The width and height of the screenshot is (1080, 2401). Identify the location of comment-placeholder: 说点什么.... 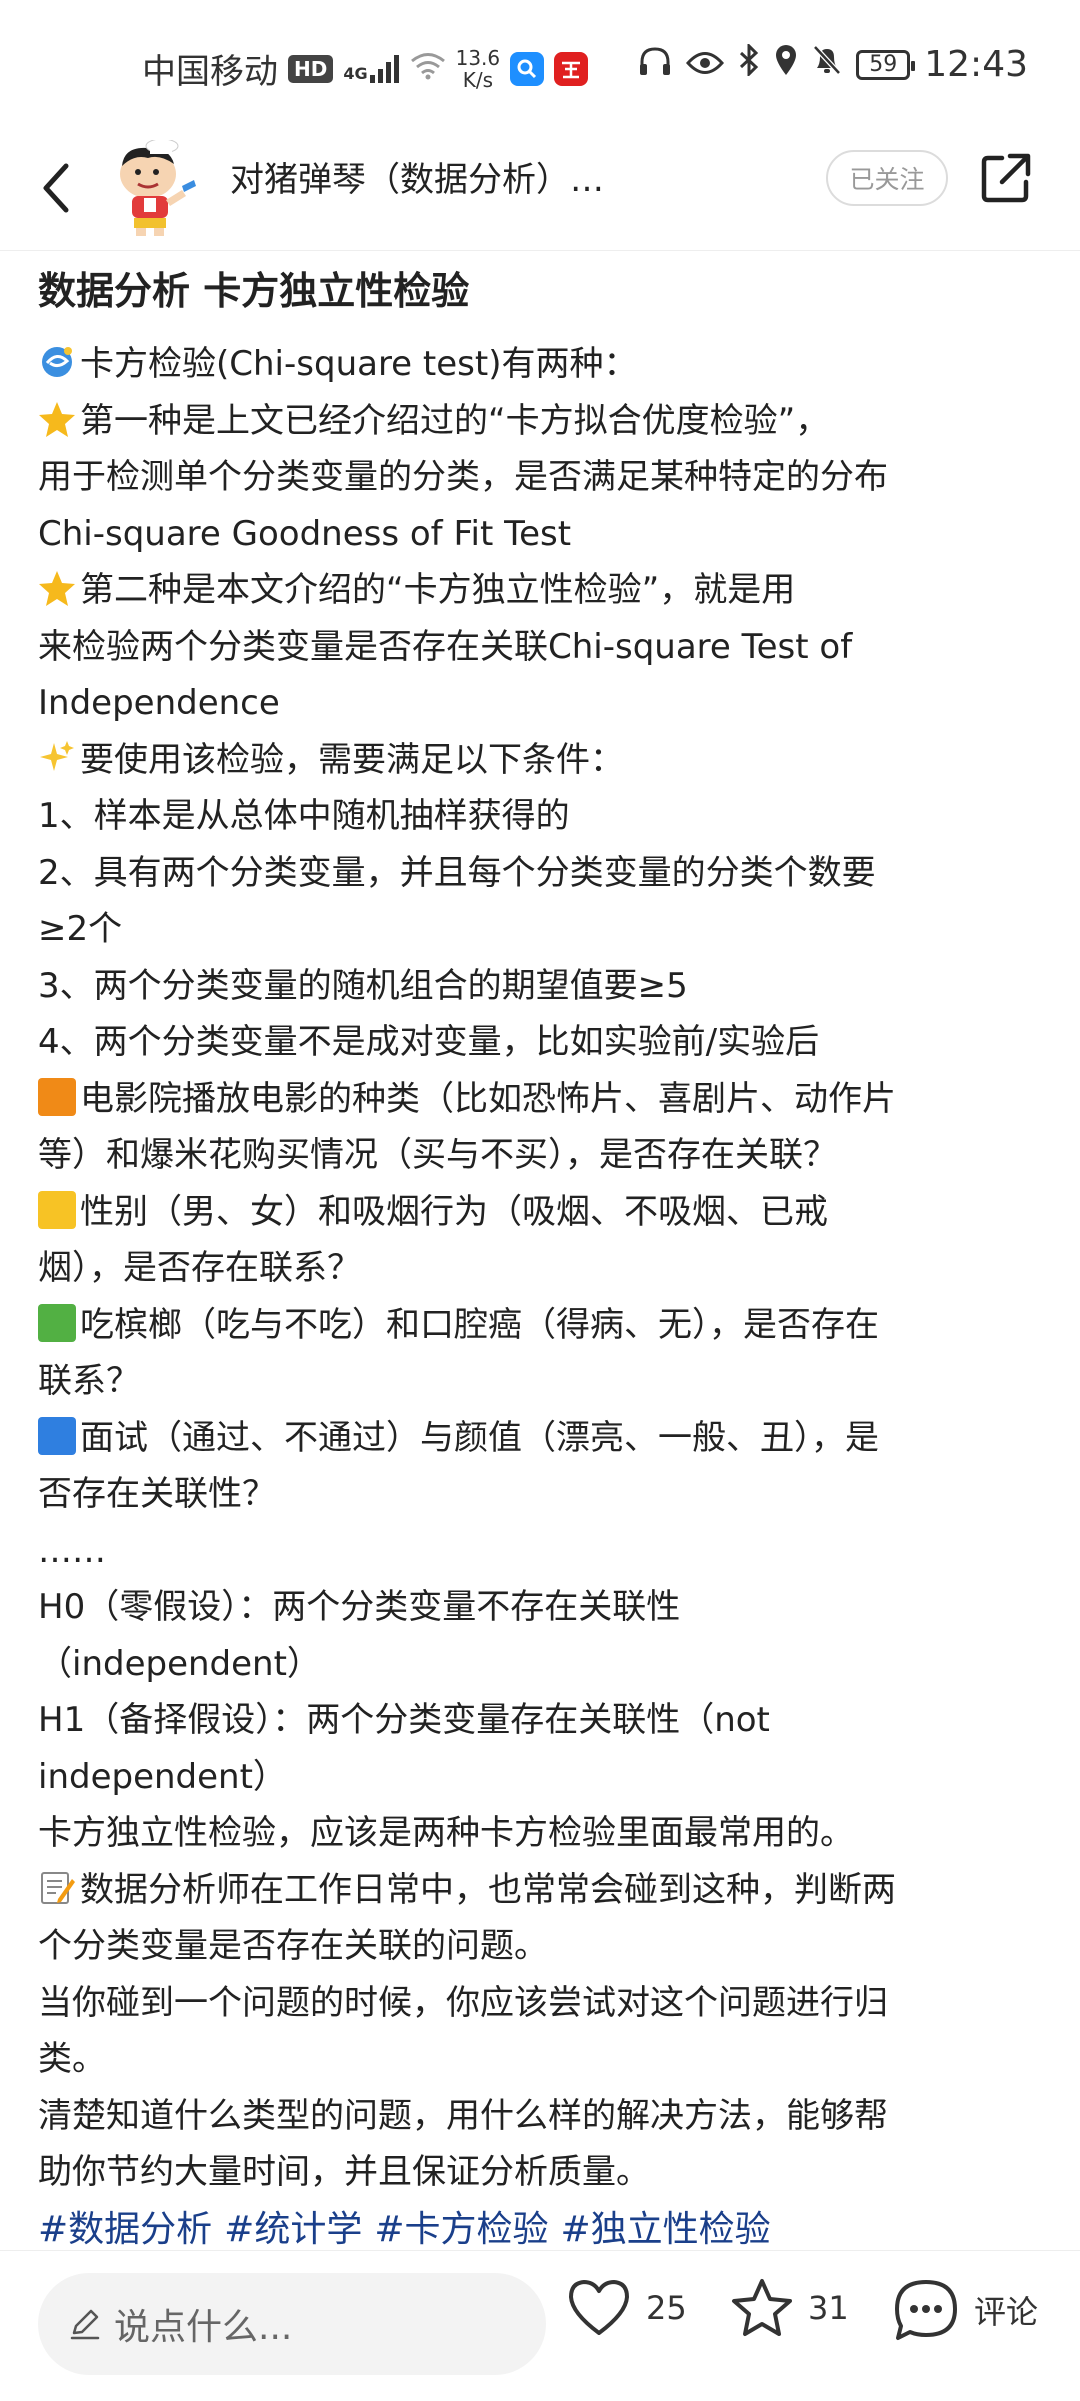
(203, 2327).